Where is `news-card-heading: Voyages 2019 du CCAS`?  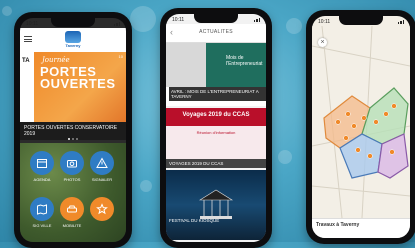
news-card-heading: Voyages 2019 du CCAS is located at coordinates (216, 115).